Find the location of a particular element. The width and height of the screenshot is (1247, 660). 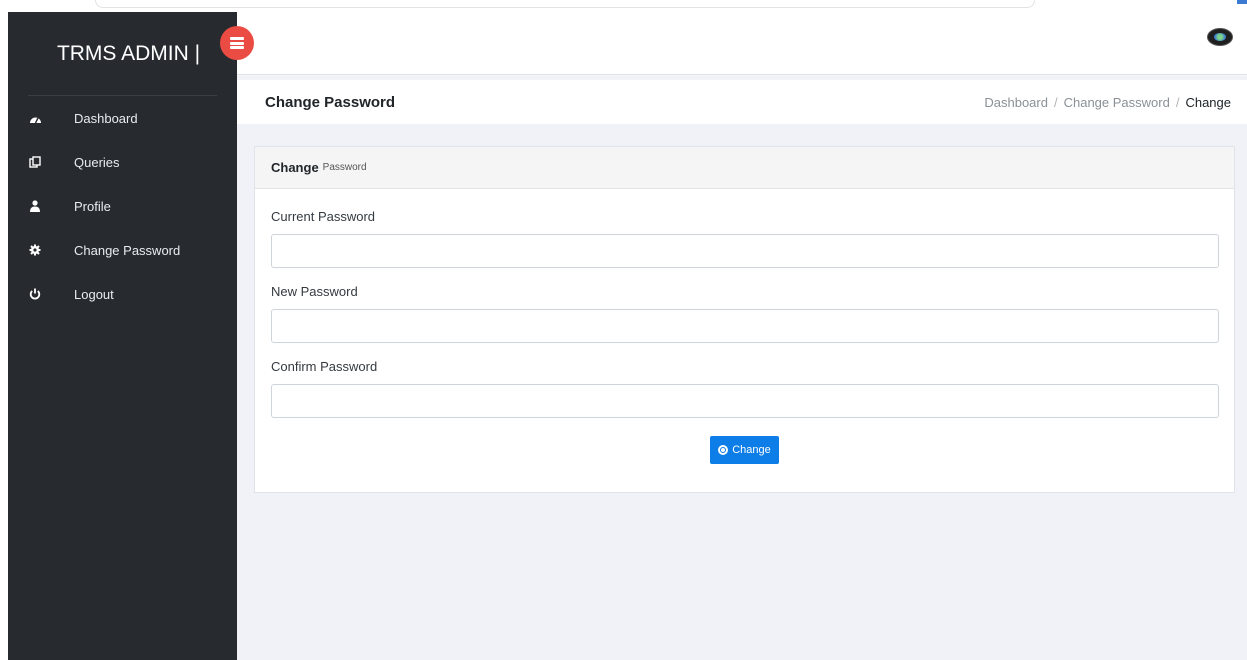

confirm-password-group: Confirm Password is located at coordinates (745, 388).